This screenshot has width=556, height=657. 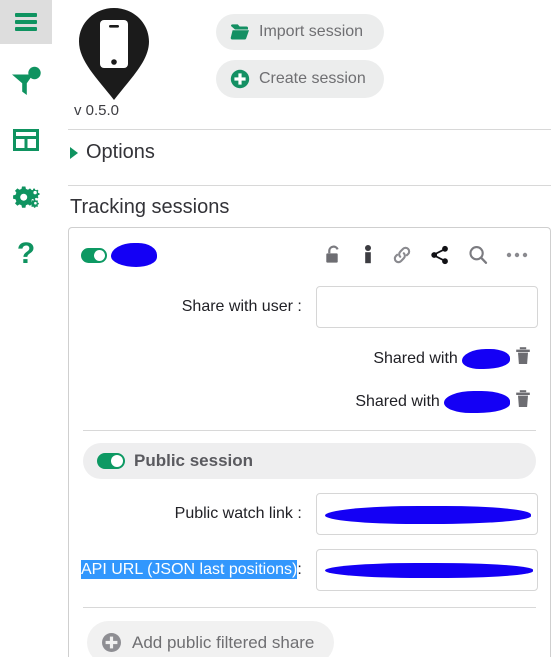 I want to click on sidebar-item-help: ?, so click(x=26, y=254).